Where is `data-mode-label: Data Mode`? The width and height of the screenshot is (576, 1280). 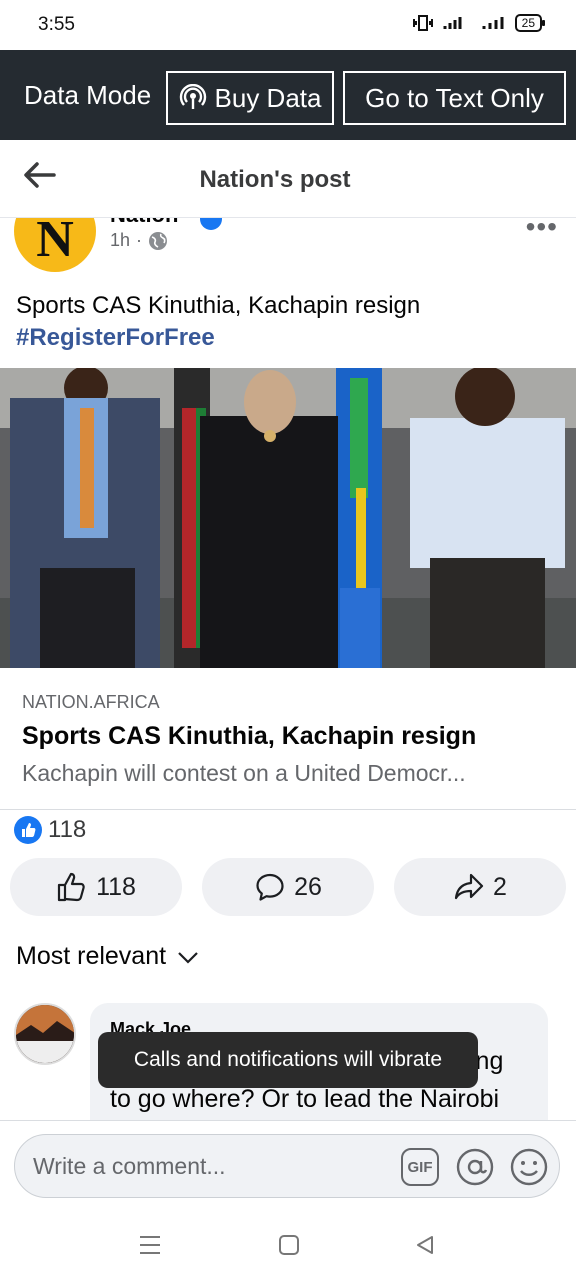 data-mode-label: Data Mode is located at coordinates (88, 95).